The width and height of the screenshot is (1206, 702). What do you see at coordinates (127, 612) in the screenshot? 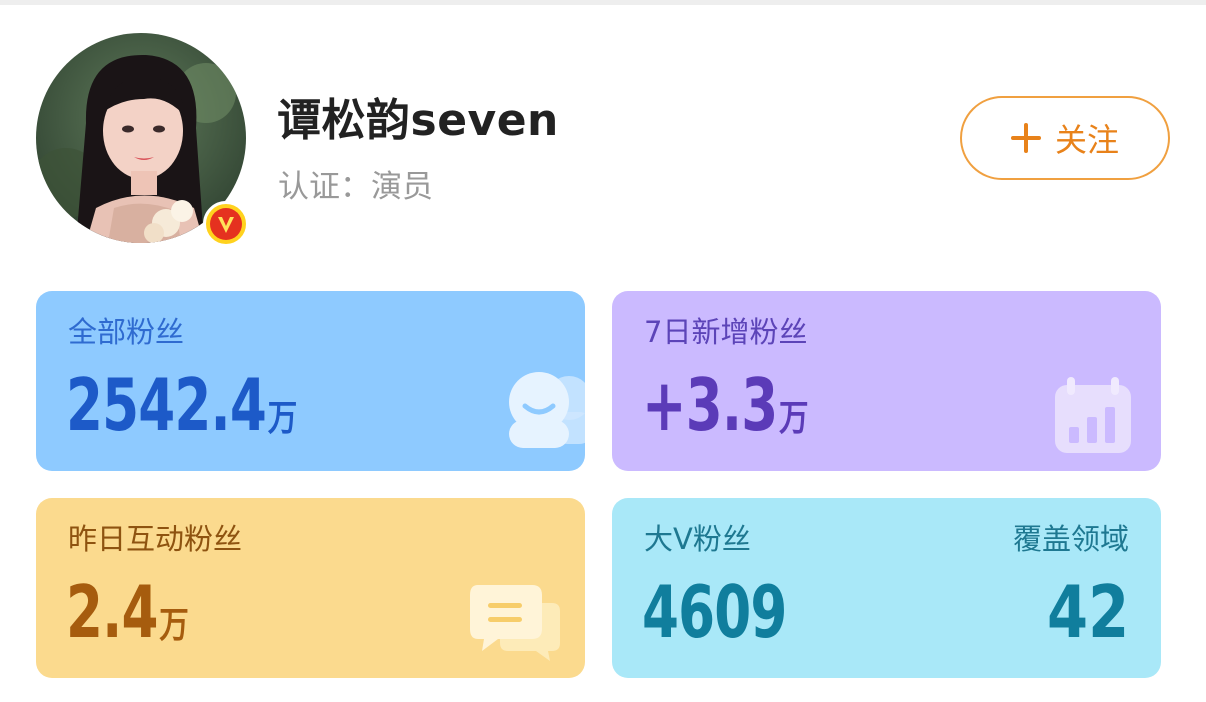
I see `stat-value: 2.4万` at bounding box center [127, 612].